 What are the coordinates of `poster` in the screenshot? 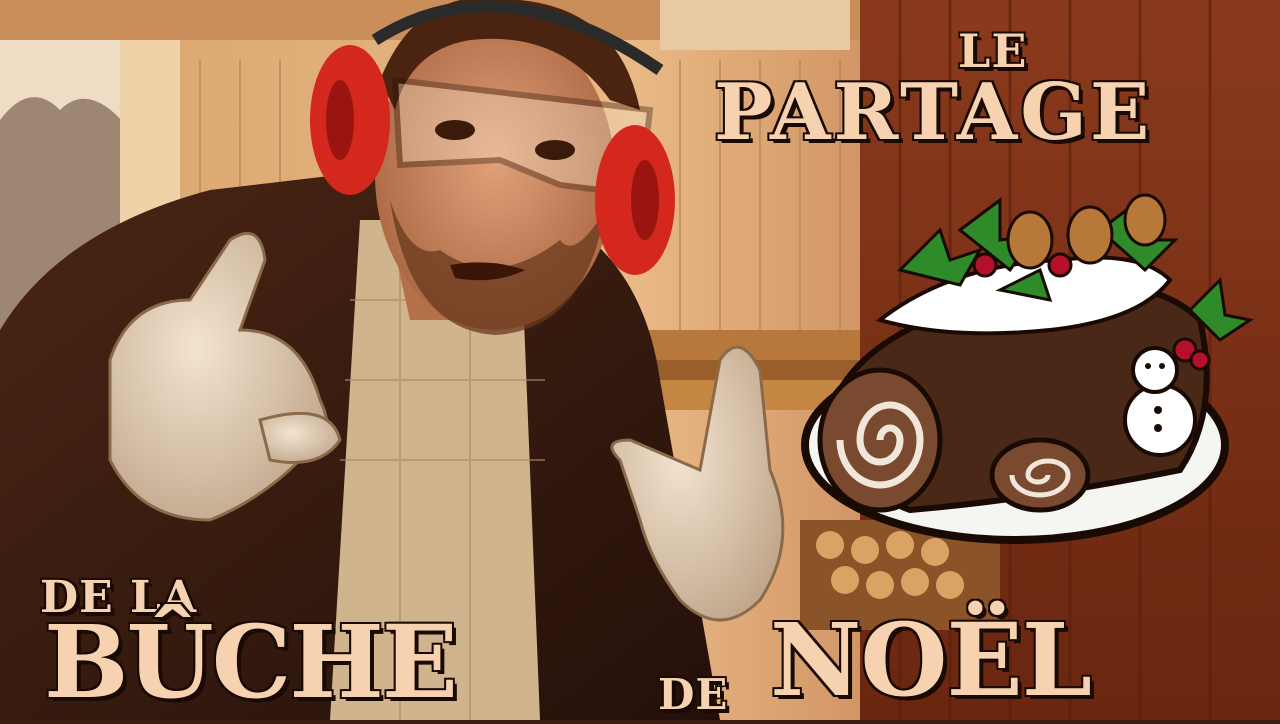 It's located at (755, 25).